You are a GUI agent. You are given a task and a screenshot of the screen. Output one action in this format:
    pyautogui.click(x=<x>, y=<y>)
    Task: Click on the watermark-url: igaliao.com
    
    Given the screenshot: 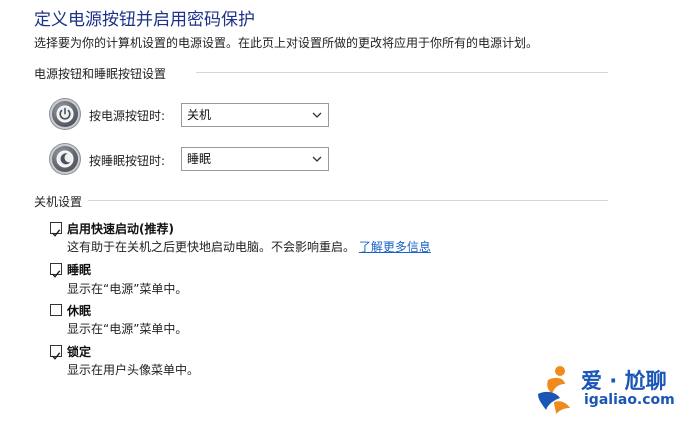 What is the action you would take?
    pyautogui.click(x=629, y=400)
    